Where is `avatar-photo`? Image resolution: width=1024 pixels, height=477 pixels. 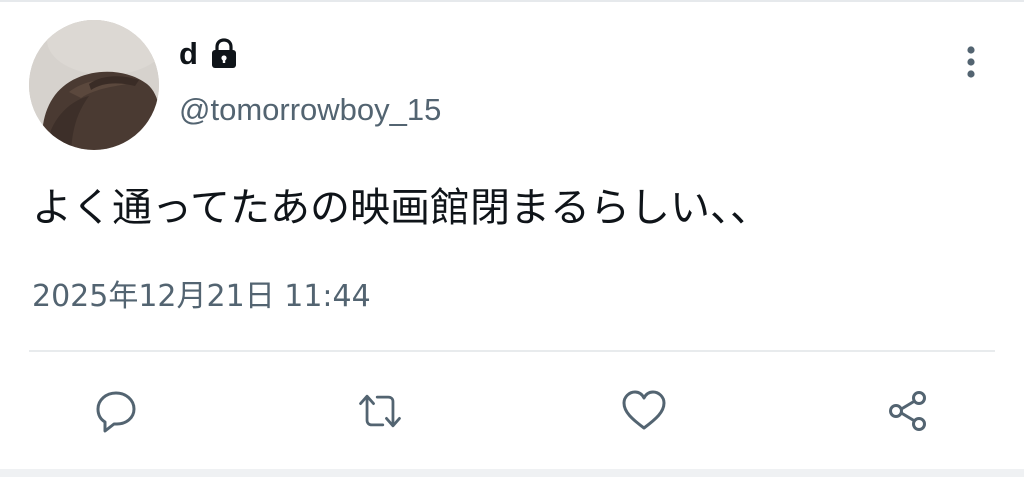
avatar-photo is located at coordinates (94, 85).